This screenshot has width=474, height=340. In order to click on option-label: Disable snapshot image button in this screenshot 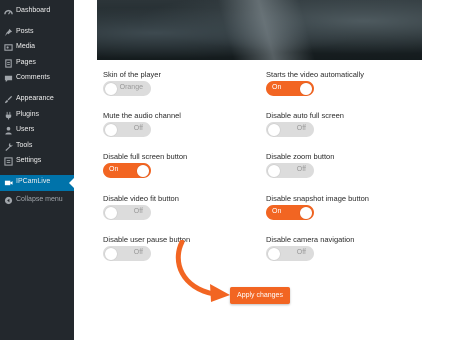, I will do `click(317, 198)`.